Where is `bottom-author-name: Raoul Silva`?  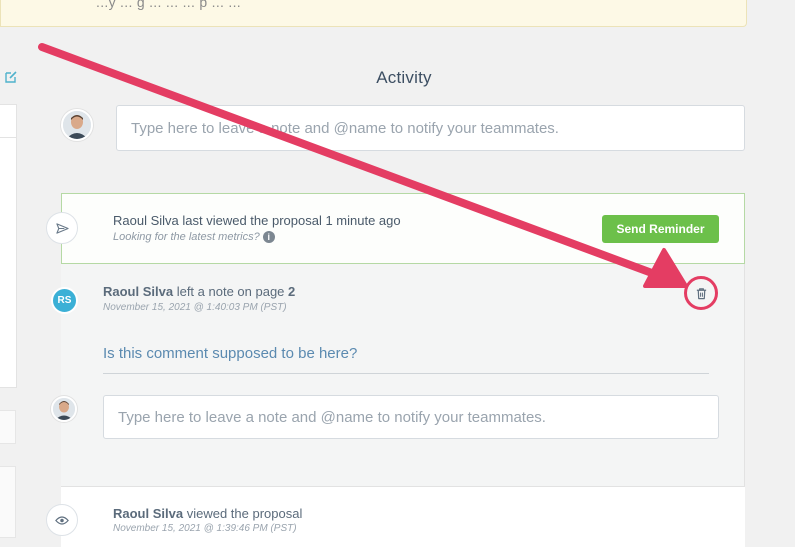
bottom-author-name: Raoul Silva is located at coordinates (148, 513).